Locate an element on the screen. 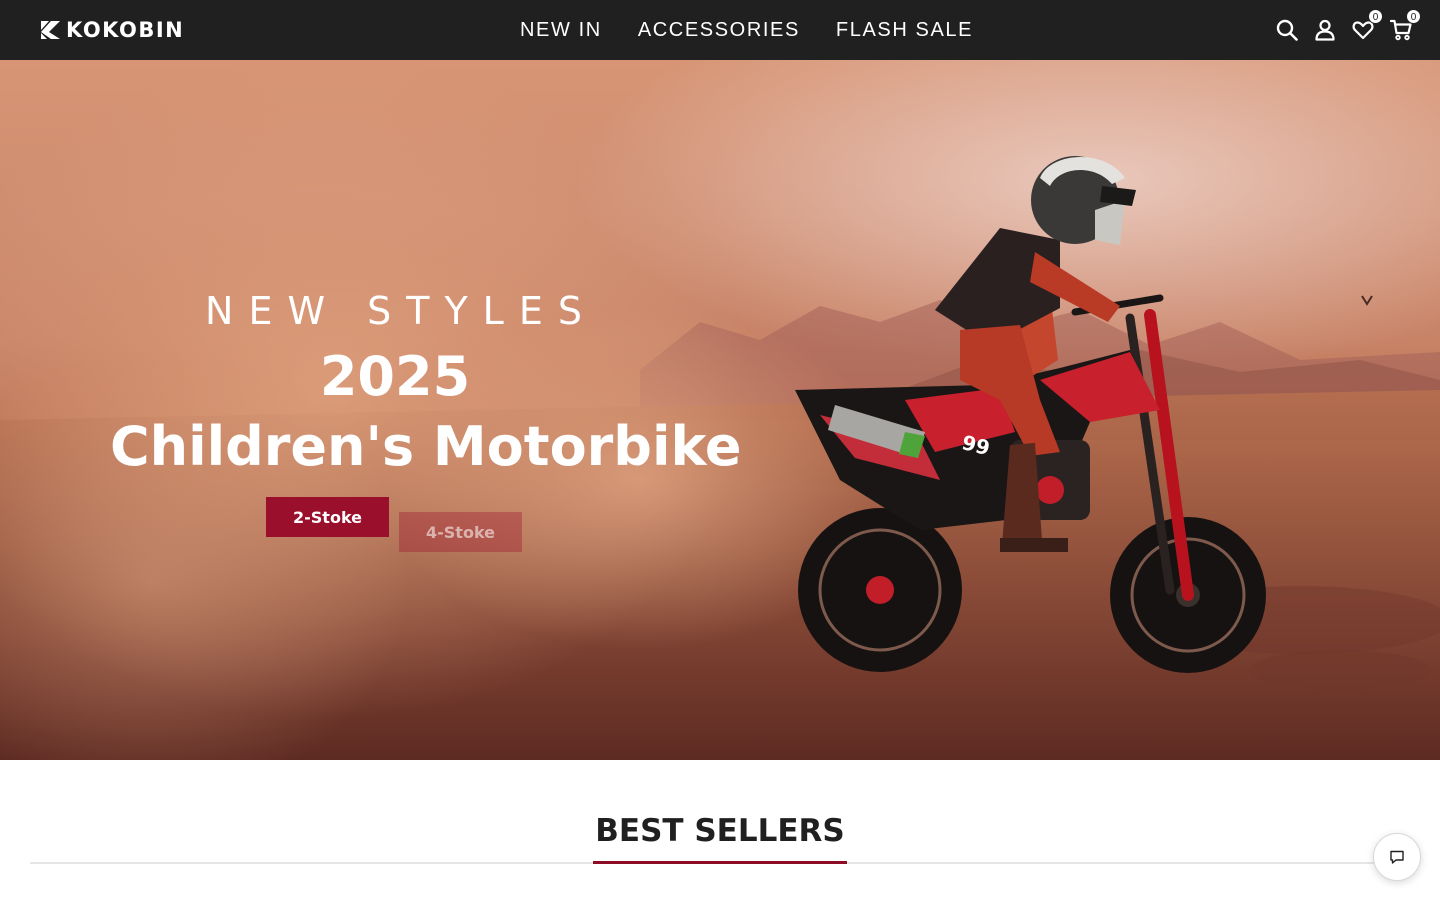 The height and width of the screenshot is (900, 1440). header-actions: 0 0 is located at coordinates (1348, 30).